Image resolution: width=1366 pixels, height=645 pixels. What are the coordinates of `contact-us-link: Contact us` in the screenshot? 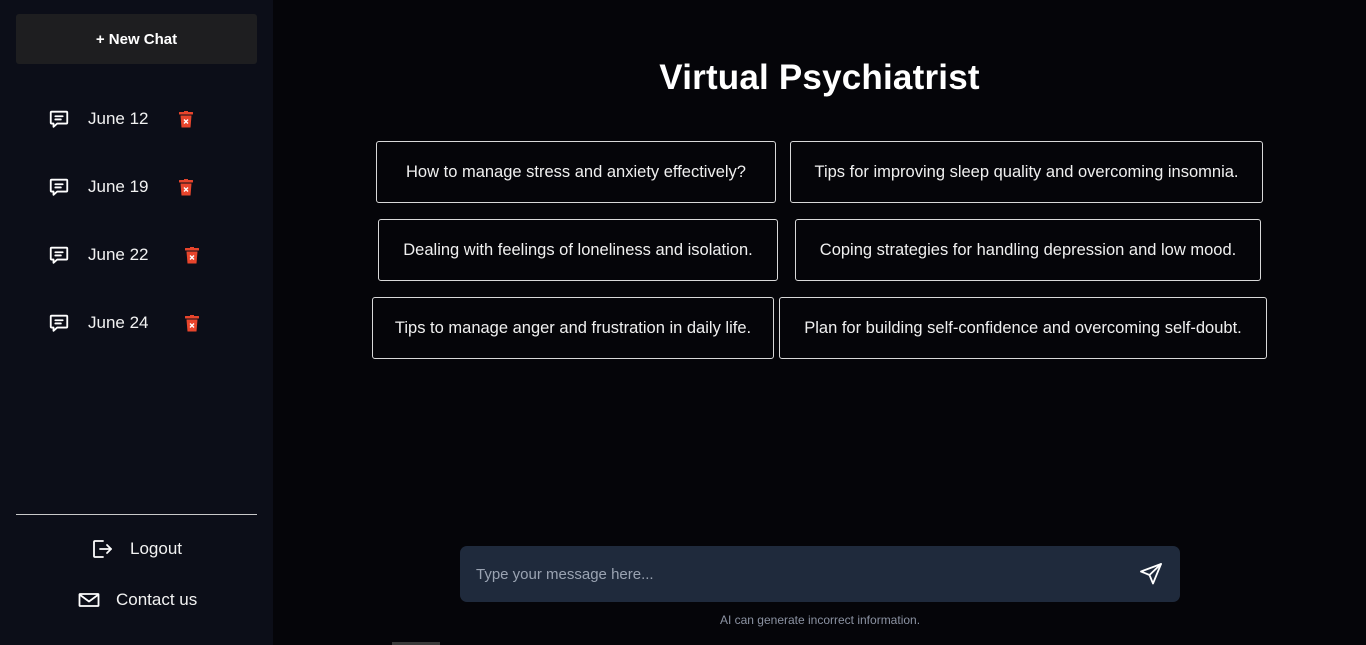 It's located at (137, 600).